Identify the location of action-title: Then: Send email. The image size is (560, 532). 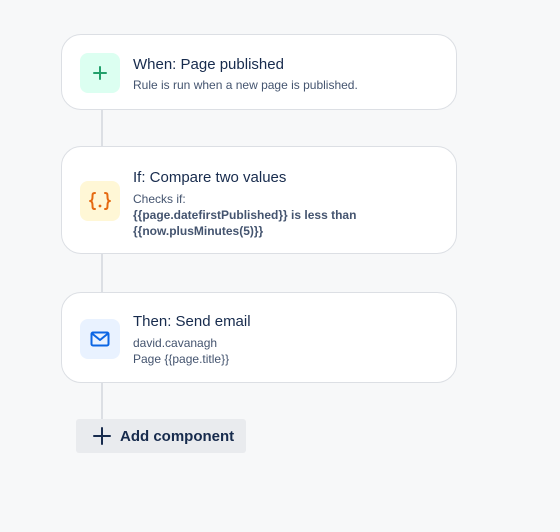
(192, 321).